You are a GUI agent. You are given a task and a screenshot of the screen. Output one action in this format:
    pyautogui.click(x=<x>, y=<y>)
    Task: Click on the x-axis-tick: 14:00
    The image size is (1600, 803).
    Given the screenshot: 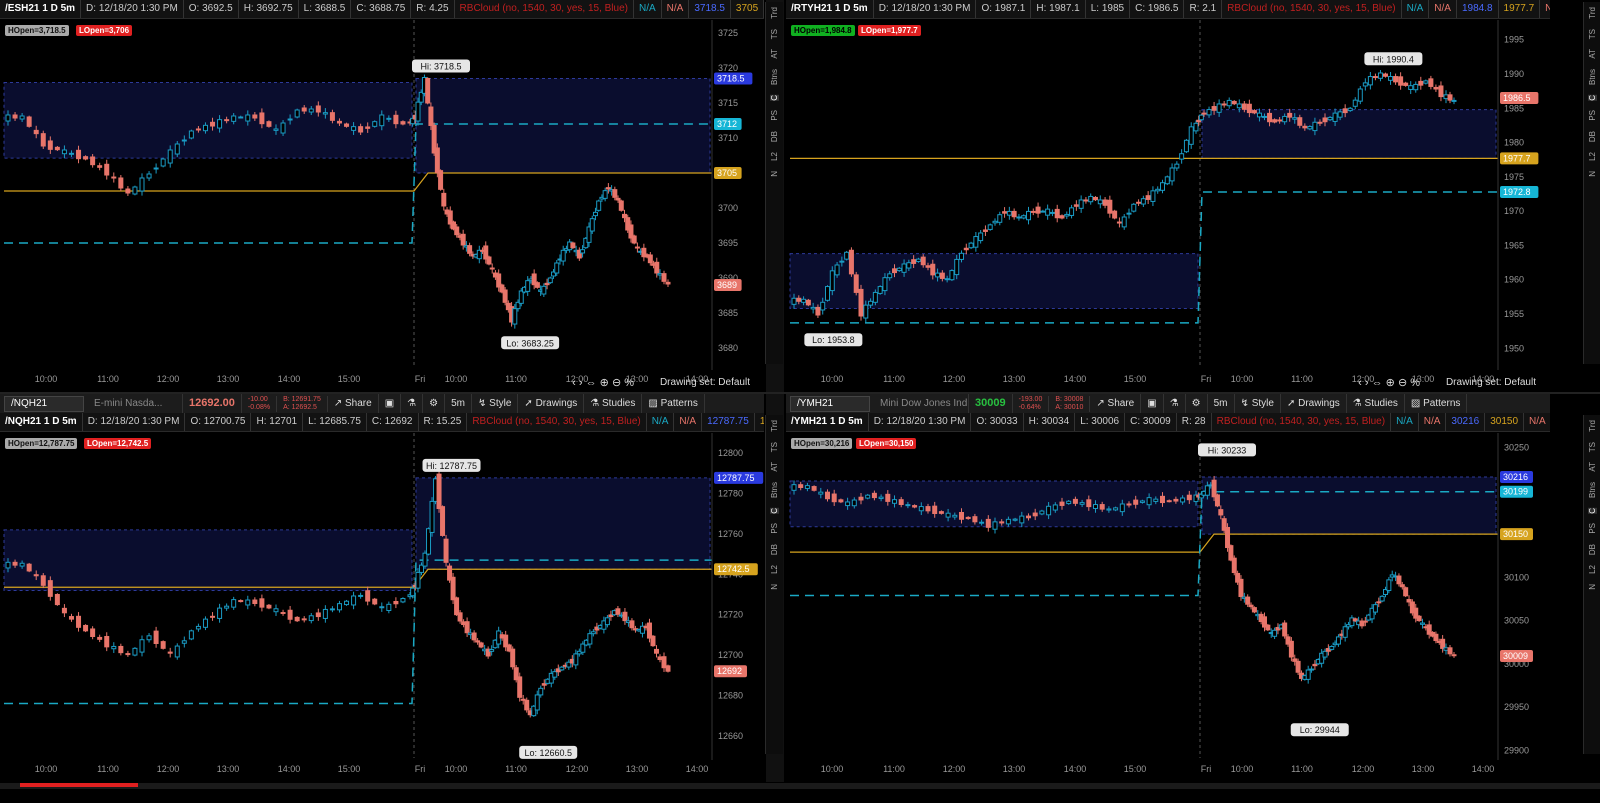 What is the action you would take?
    pyautogui.click(x=697, y=769)
    